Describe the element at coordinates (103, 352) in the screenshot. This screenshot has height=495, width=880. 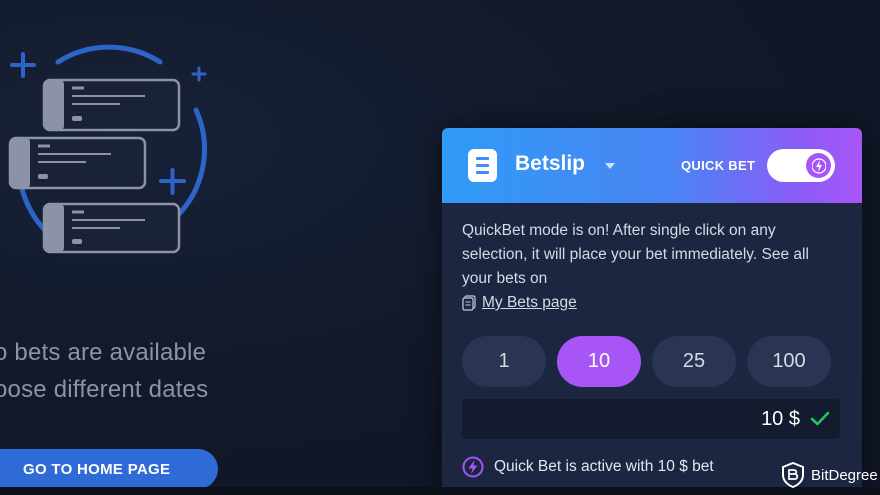
I see `empty-state-line-1: o bets are available` at that location.